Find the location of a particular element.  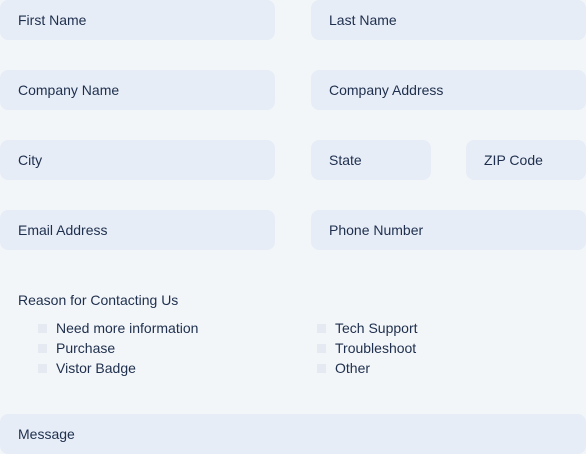

phone-input is located at coordinates (448, 230).